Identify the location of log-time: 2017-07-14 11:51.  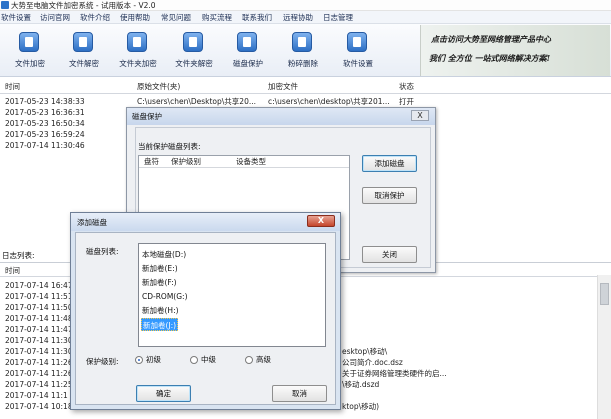
(39, 296).